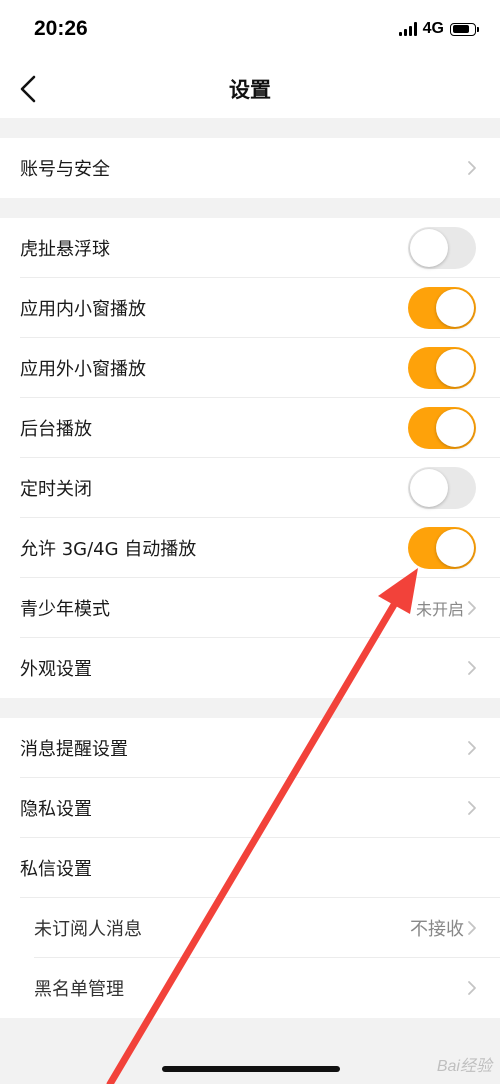  What do you see at coordinates (56, 809) in the screenshot?
I see `settings-item-label: 隐私设置` at bounding box center [56, 809].